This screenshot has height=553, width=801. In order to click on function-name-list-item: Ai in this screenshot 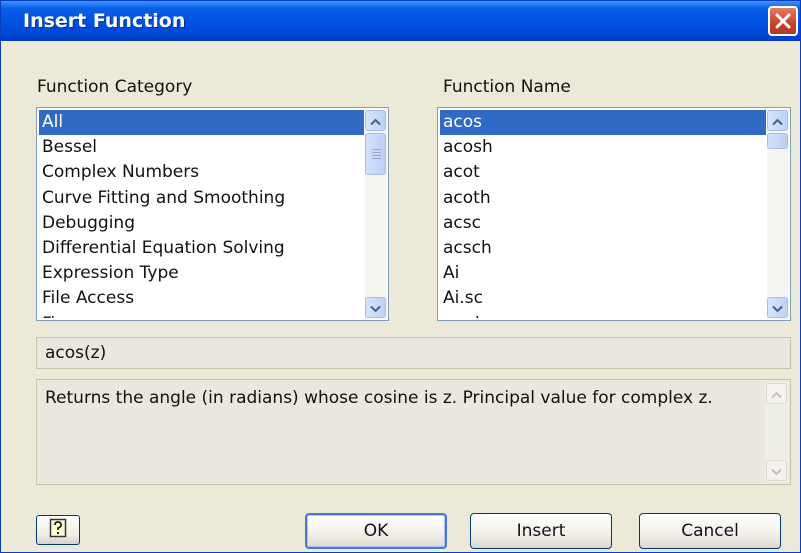, I will do `click(603, 273)`.